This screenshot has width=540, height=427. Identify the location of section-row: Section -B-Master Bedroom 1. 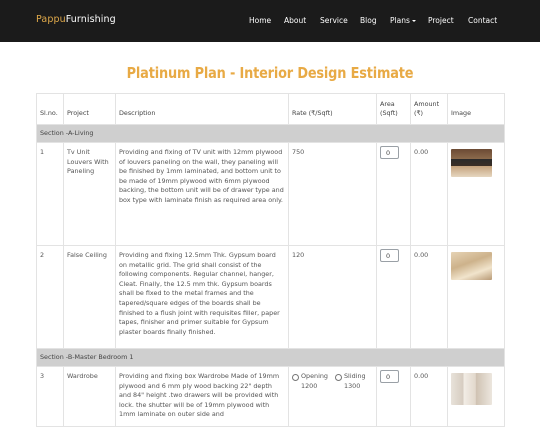
(270, 357).